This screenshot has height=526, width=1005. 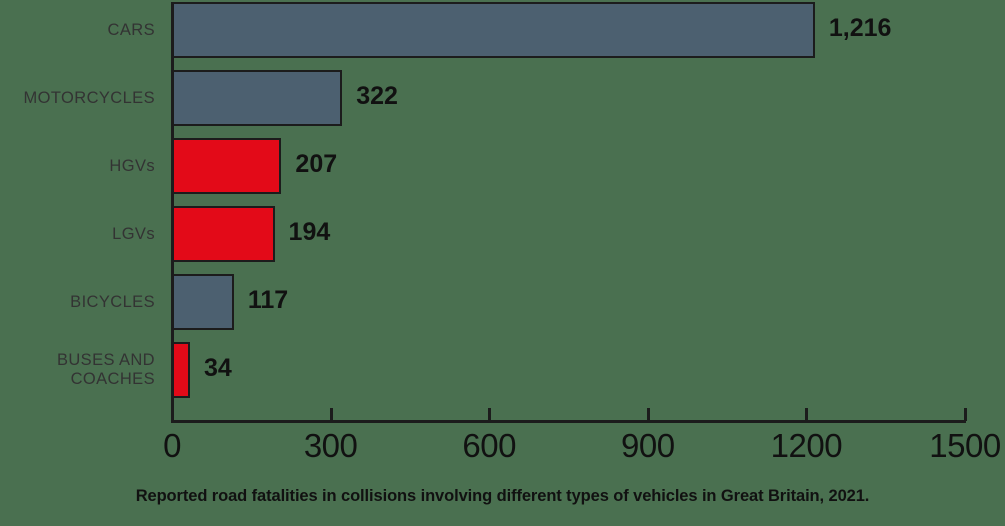 I want to click on x-axis-tick-label: 0, so click(x=172, y=445).